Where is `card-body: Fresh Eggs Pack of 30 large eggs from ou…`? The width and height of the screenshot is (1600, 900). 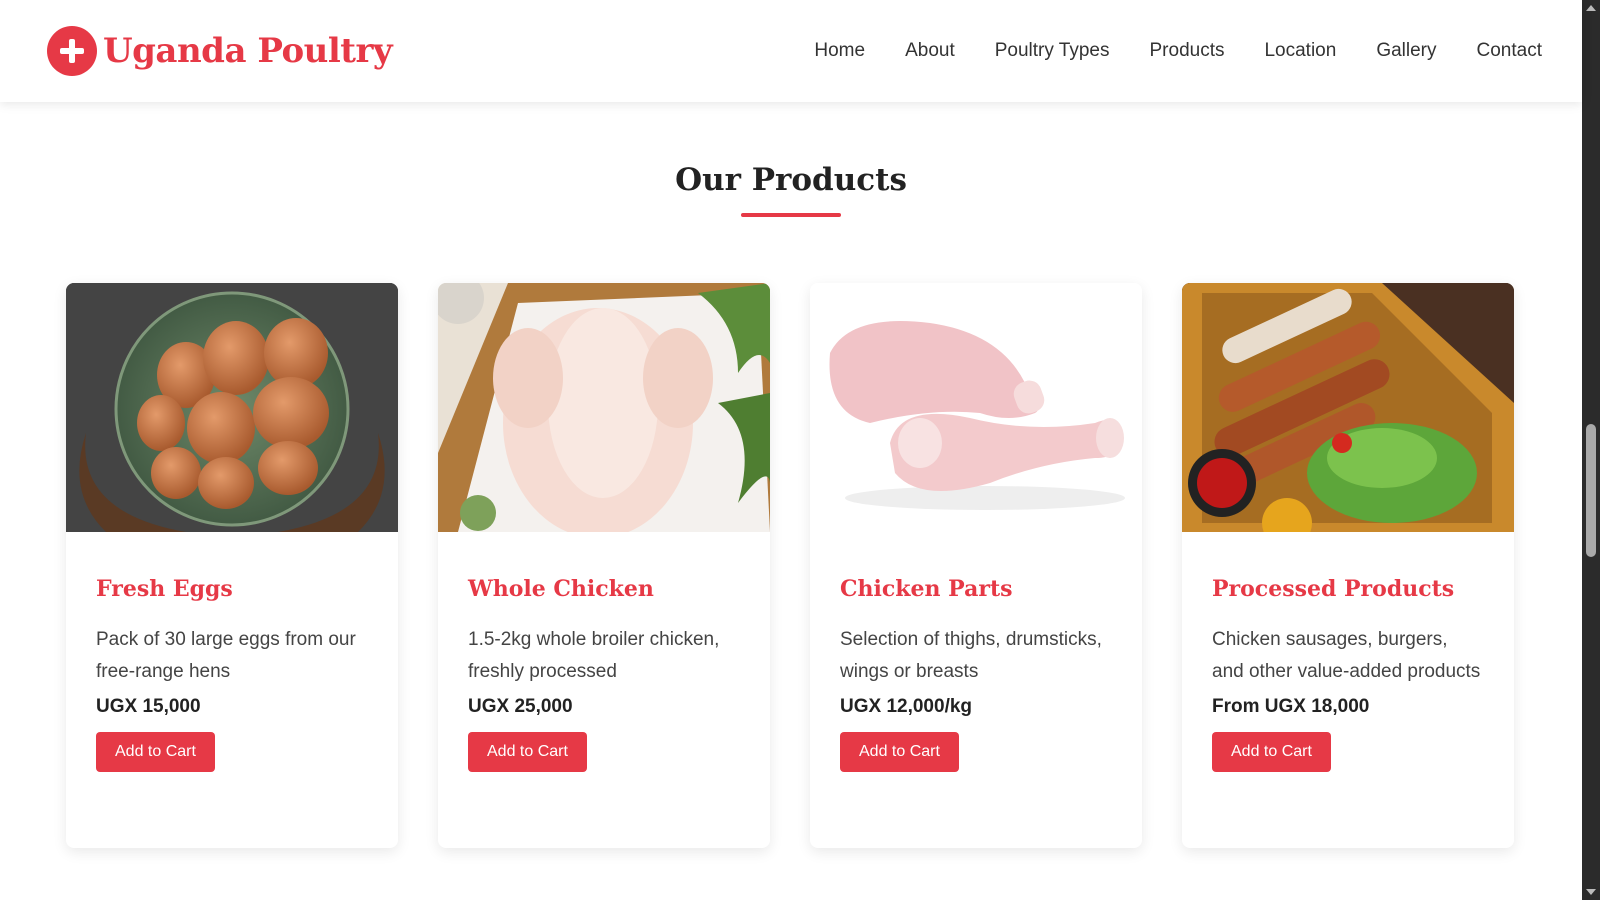 card-body: Fresh Eggs Pack of 30 large eggs from ou… is located at coordinates (232, 667).